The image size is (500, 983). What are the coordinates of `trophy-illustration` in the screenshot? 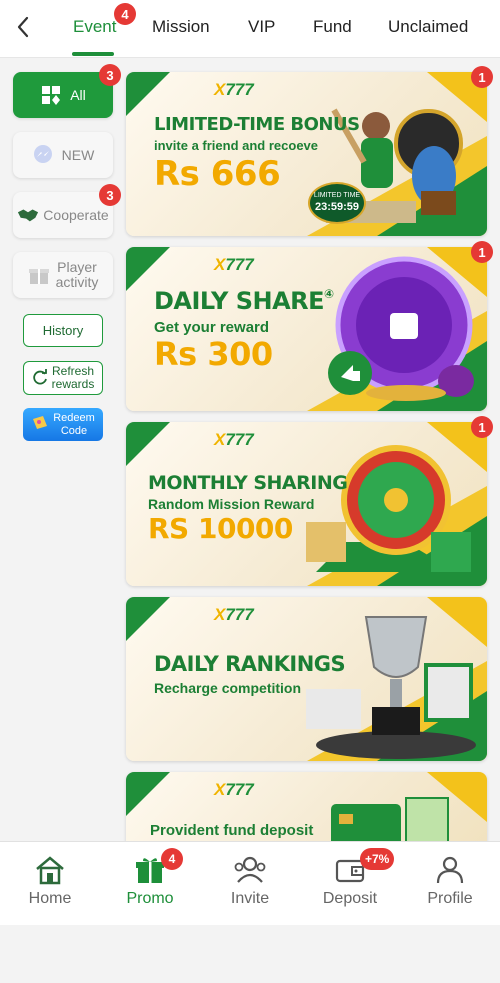 It's located at (391, 687).